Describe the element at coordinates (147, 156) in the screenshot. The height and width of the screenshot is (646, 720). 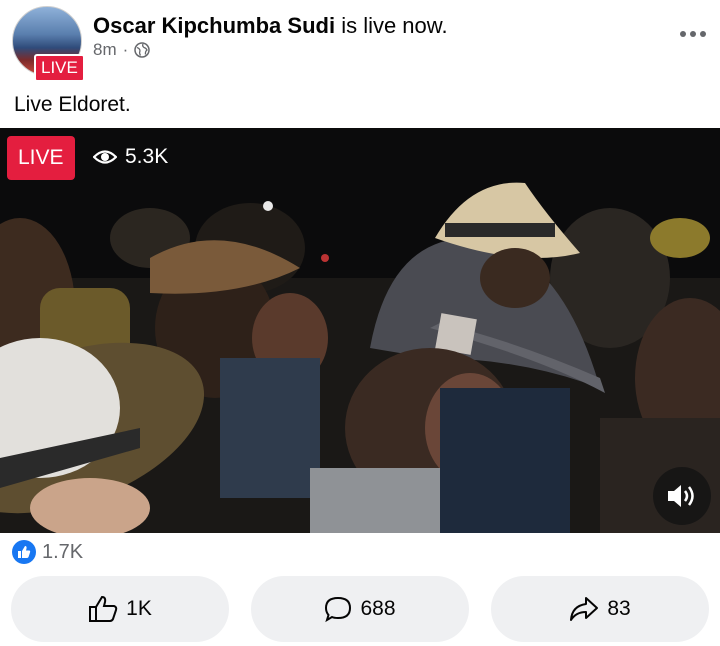
I see `viewer-count-value: 5.3K` at that location.